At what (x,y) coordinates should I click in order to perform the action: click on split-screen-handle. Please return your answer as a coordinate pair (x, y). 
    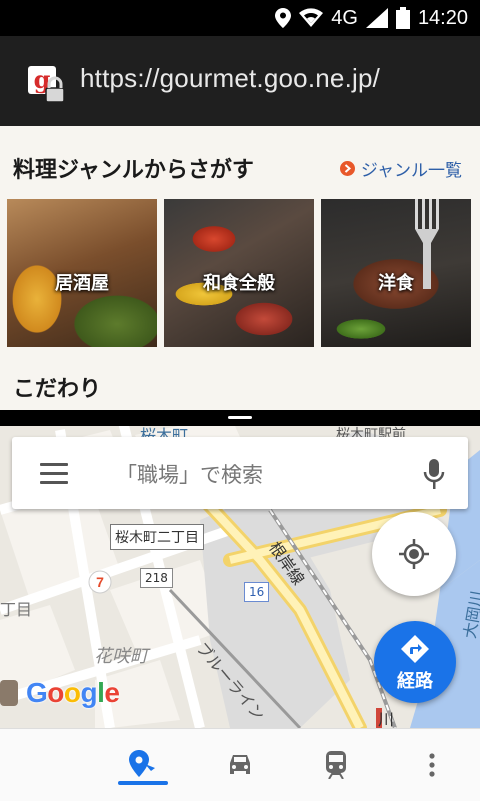
    Looking at the image, I should click on (240, 418).